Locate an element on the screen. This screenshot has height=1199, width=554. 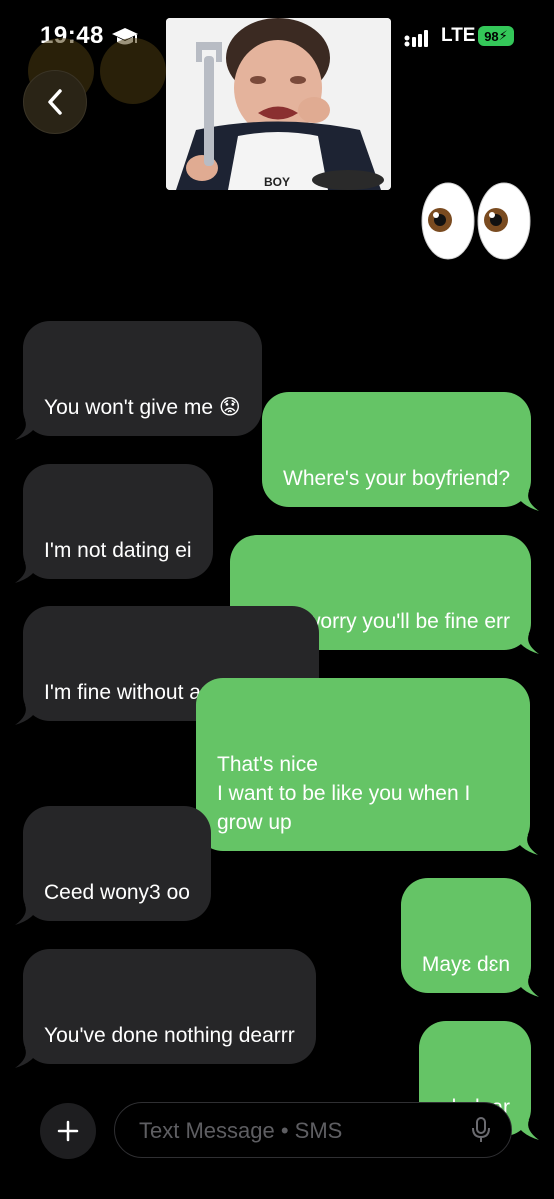
message-bubble-incoming: You've done nothing dearrr is located at coordinates (165, 1008).